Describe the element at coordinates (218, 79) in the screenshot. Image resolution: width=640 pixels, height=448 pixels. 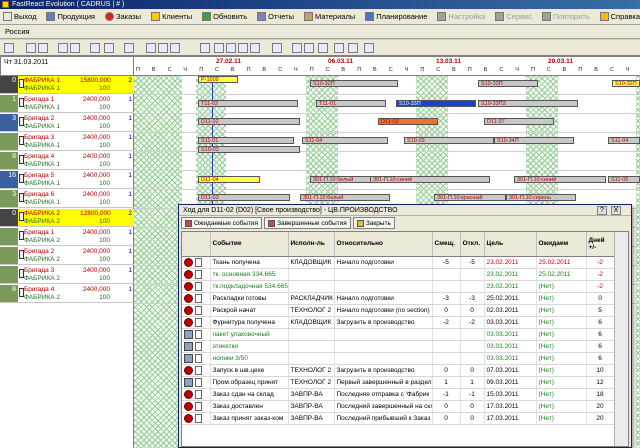
I see `order-bar: P-1009` at that location.